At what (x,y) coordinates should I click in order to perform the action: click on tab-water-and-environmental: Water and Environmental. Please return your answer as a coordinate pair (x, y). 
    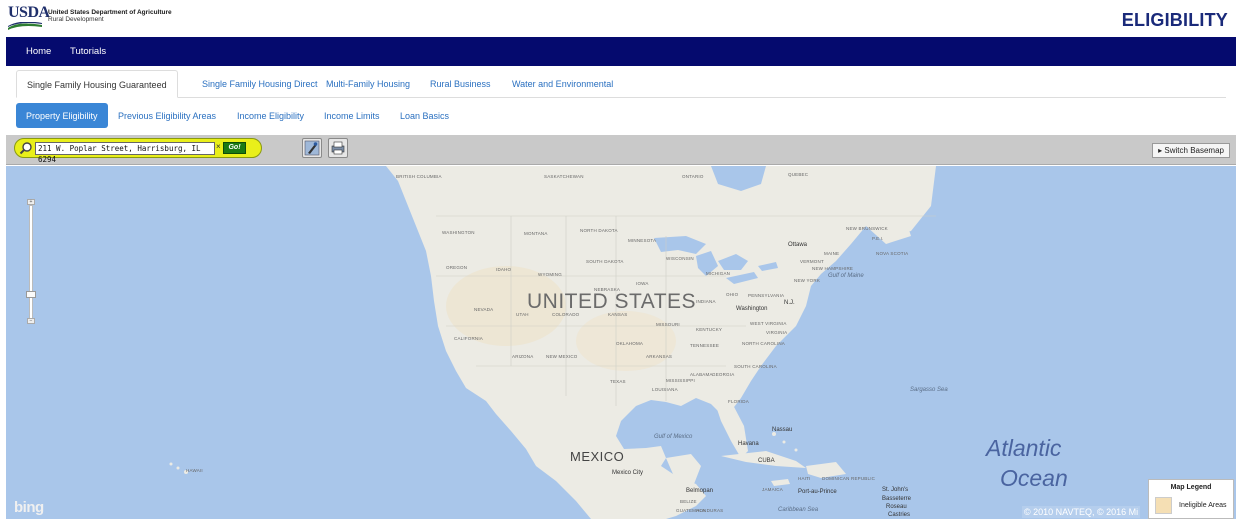
    Looking at the image, I should click on (562, 84).